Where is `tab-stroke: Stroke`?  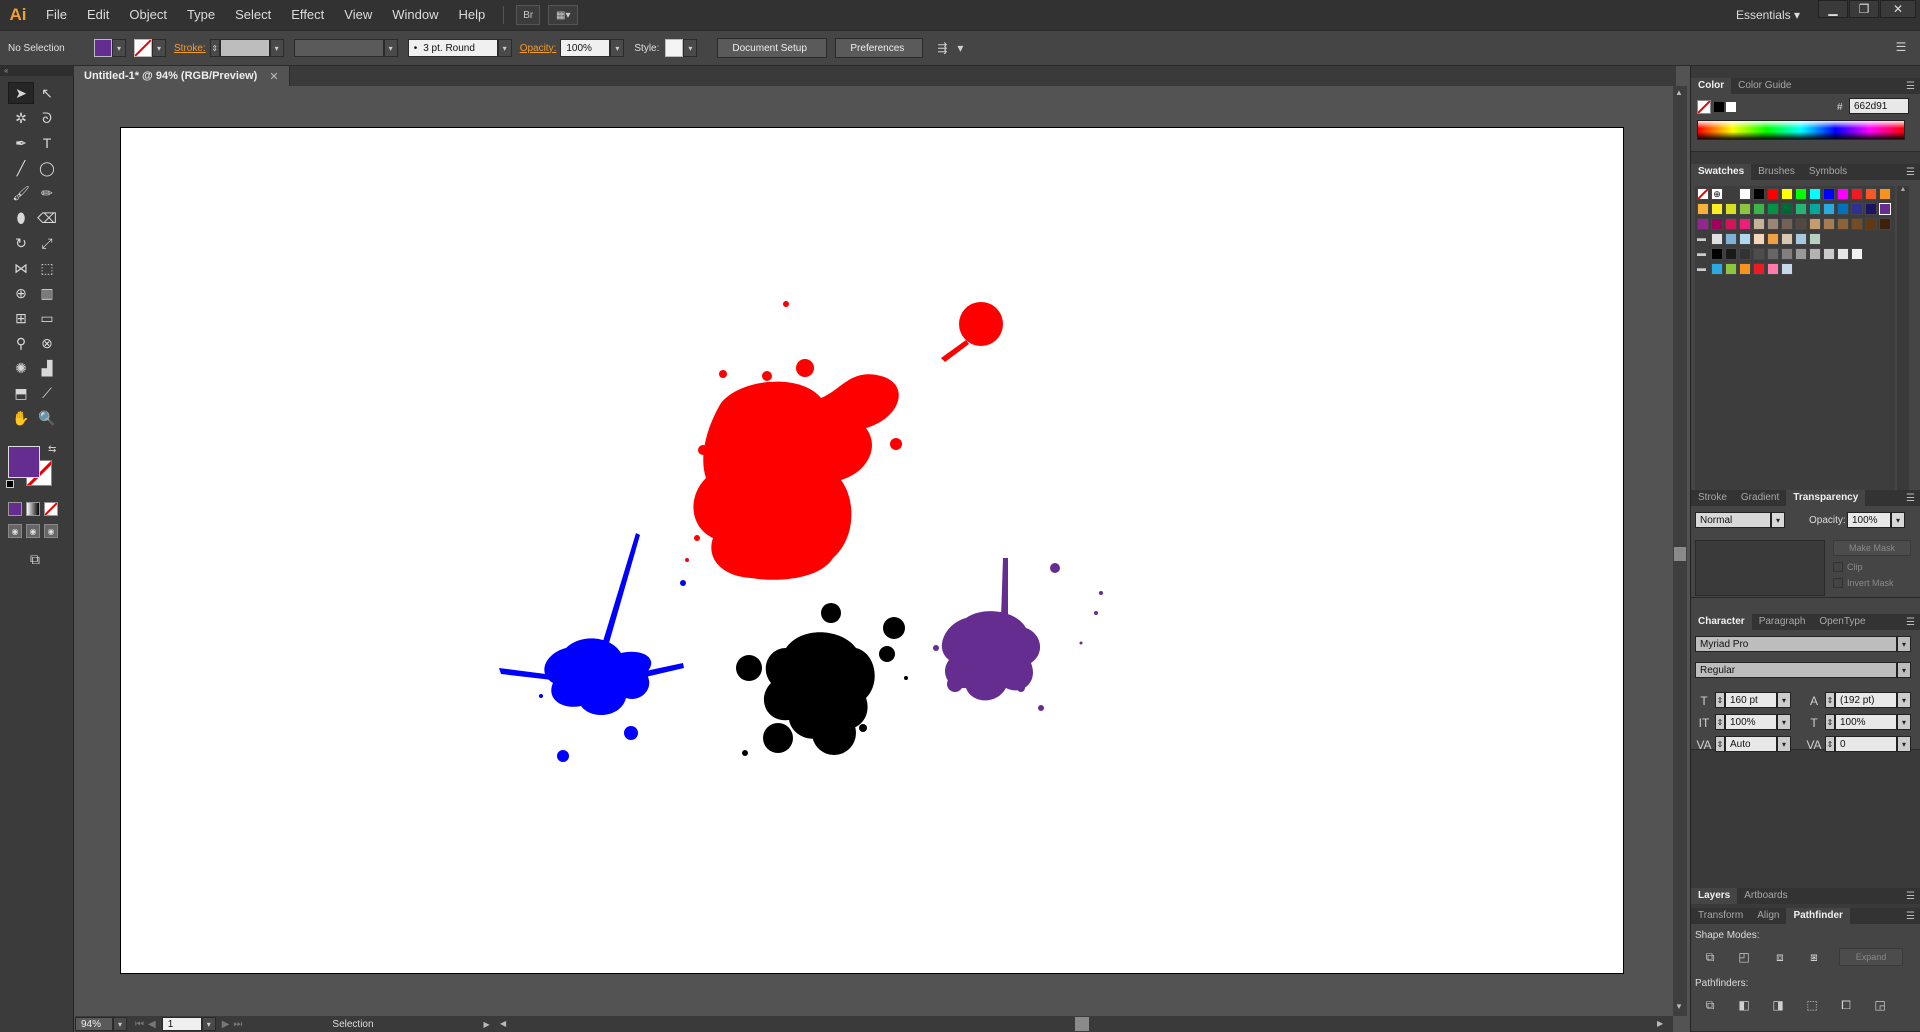
tab-stroke: Stroke is located at coordinates (1712, 498).